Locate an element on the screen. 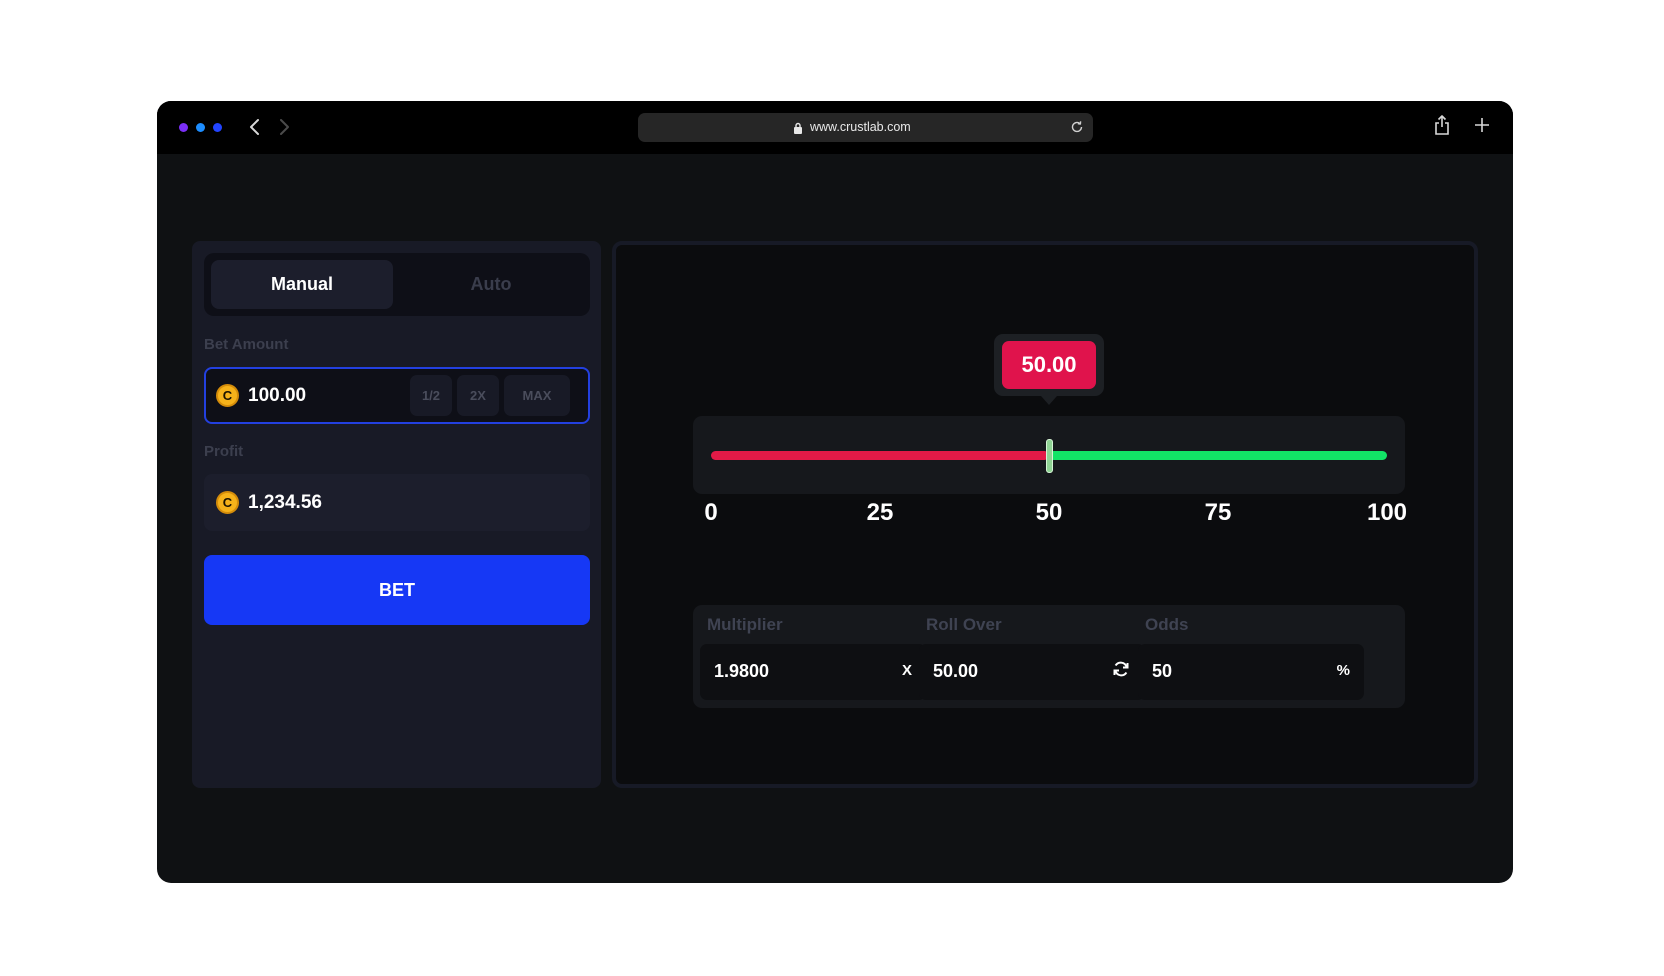  address-bar: www.crustlab.com is located at coordinates (865, 127).